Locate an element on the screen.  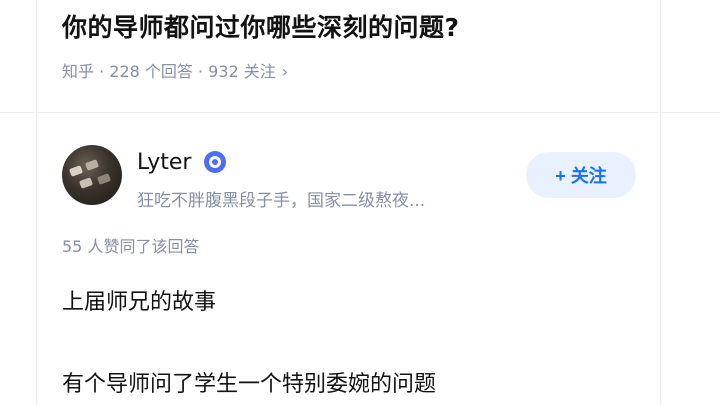
avatar is located at coordinates (92, 175).